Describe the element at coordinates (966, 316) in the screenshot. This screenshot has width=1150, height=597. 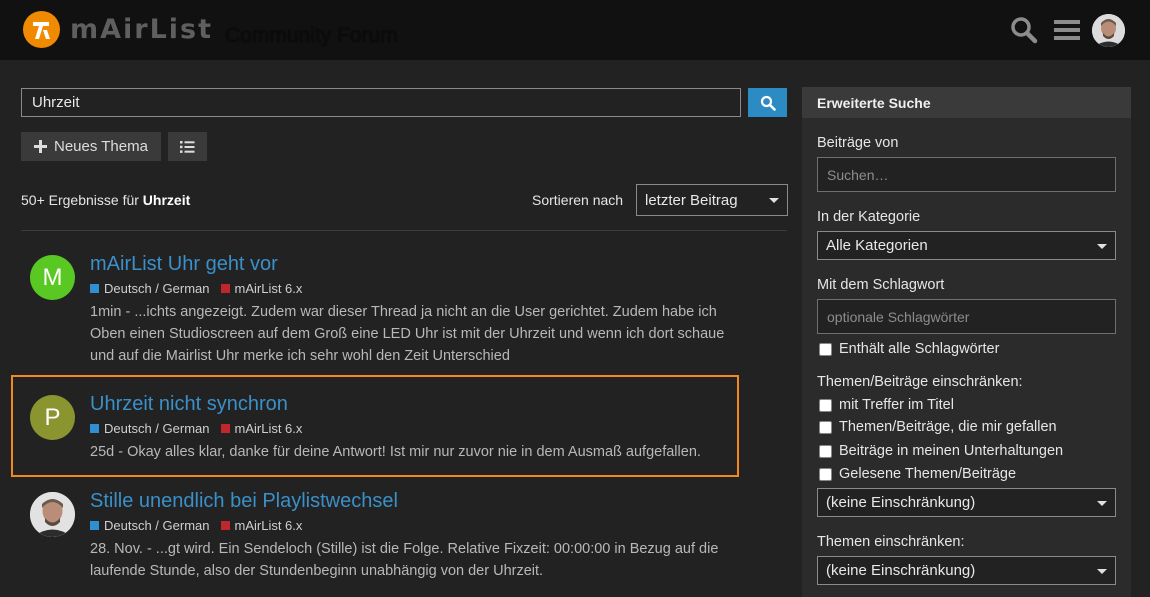
I see `tag-input: optionale Schlagwörter` at that location.